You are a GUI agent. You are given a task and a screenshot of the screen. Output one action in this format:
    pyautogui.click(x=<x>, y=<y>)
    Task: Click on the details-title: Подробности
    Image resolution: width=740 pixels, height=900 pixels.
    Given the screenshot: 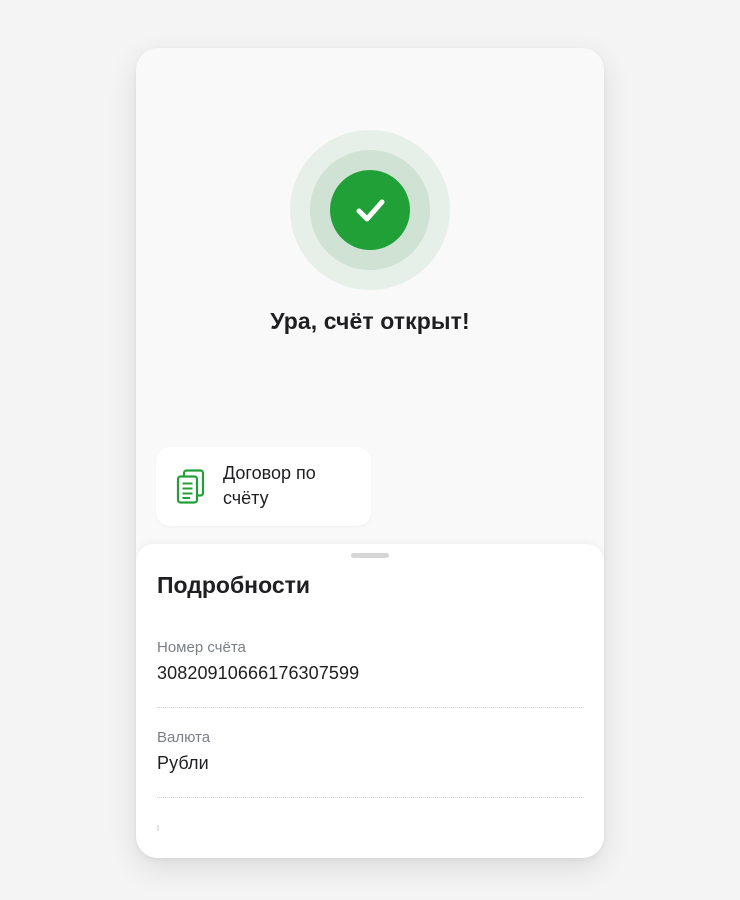 What is the action you would take?
    pyautogui.click(x=234, y=585)
    